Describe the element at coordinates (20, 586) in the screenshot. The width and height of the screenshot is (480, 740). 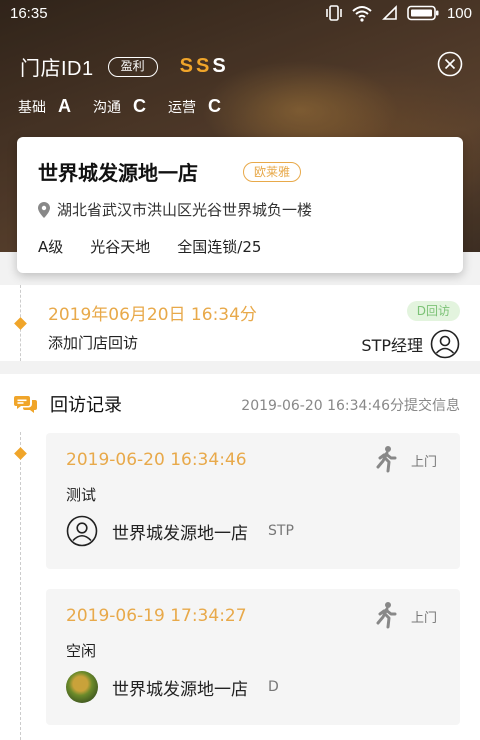
I see `timeline-line-records` at that location.